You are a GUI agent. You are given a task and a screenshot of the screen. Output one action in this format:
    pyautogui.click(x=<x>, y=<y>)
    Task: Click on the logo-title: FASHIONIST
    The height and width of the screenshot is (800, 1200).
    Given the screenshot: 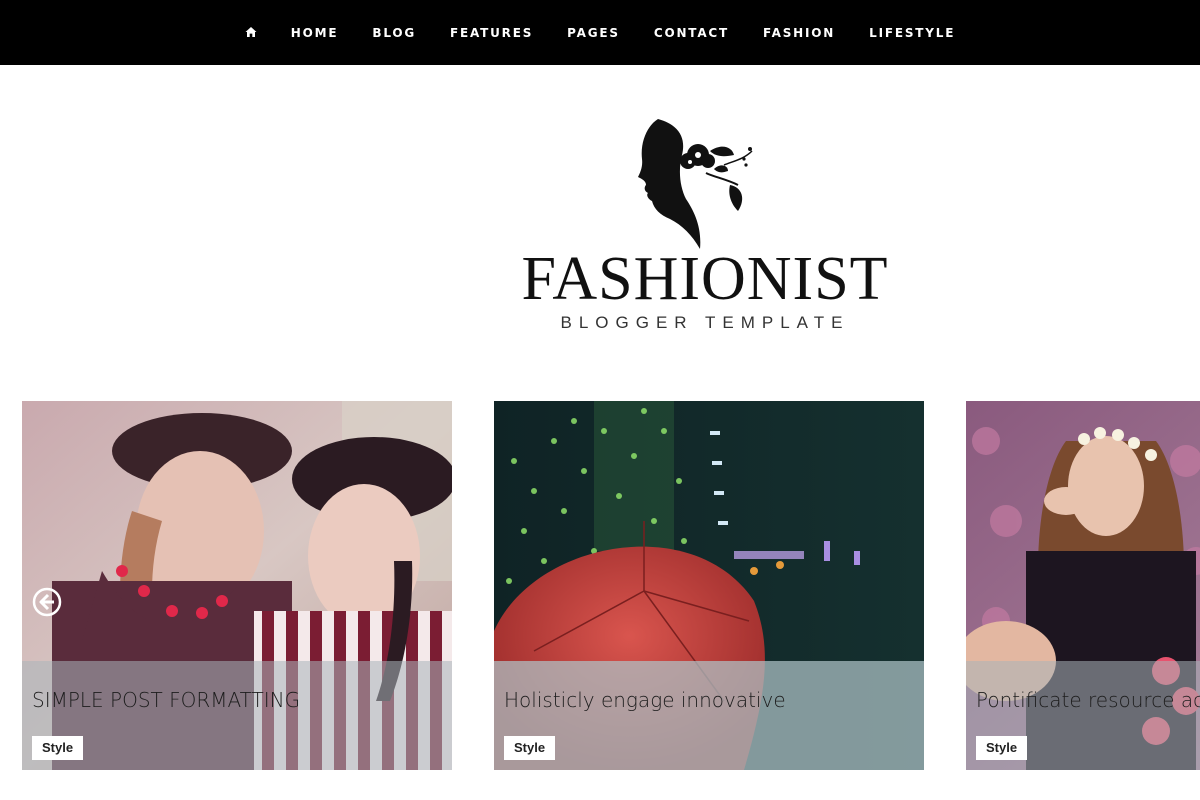 What is the action you would take?
    pyautogui.click(x=705, y=279)
    